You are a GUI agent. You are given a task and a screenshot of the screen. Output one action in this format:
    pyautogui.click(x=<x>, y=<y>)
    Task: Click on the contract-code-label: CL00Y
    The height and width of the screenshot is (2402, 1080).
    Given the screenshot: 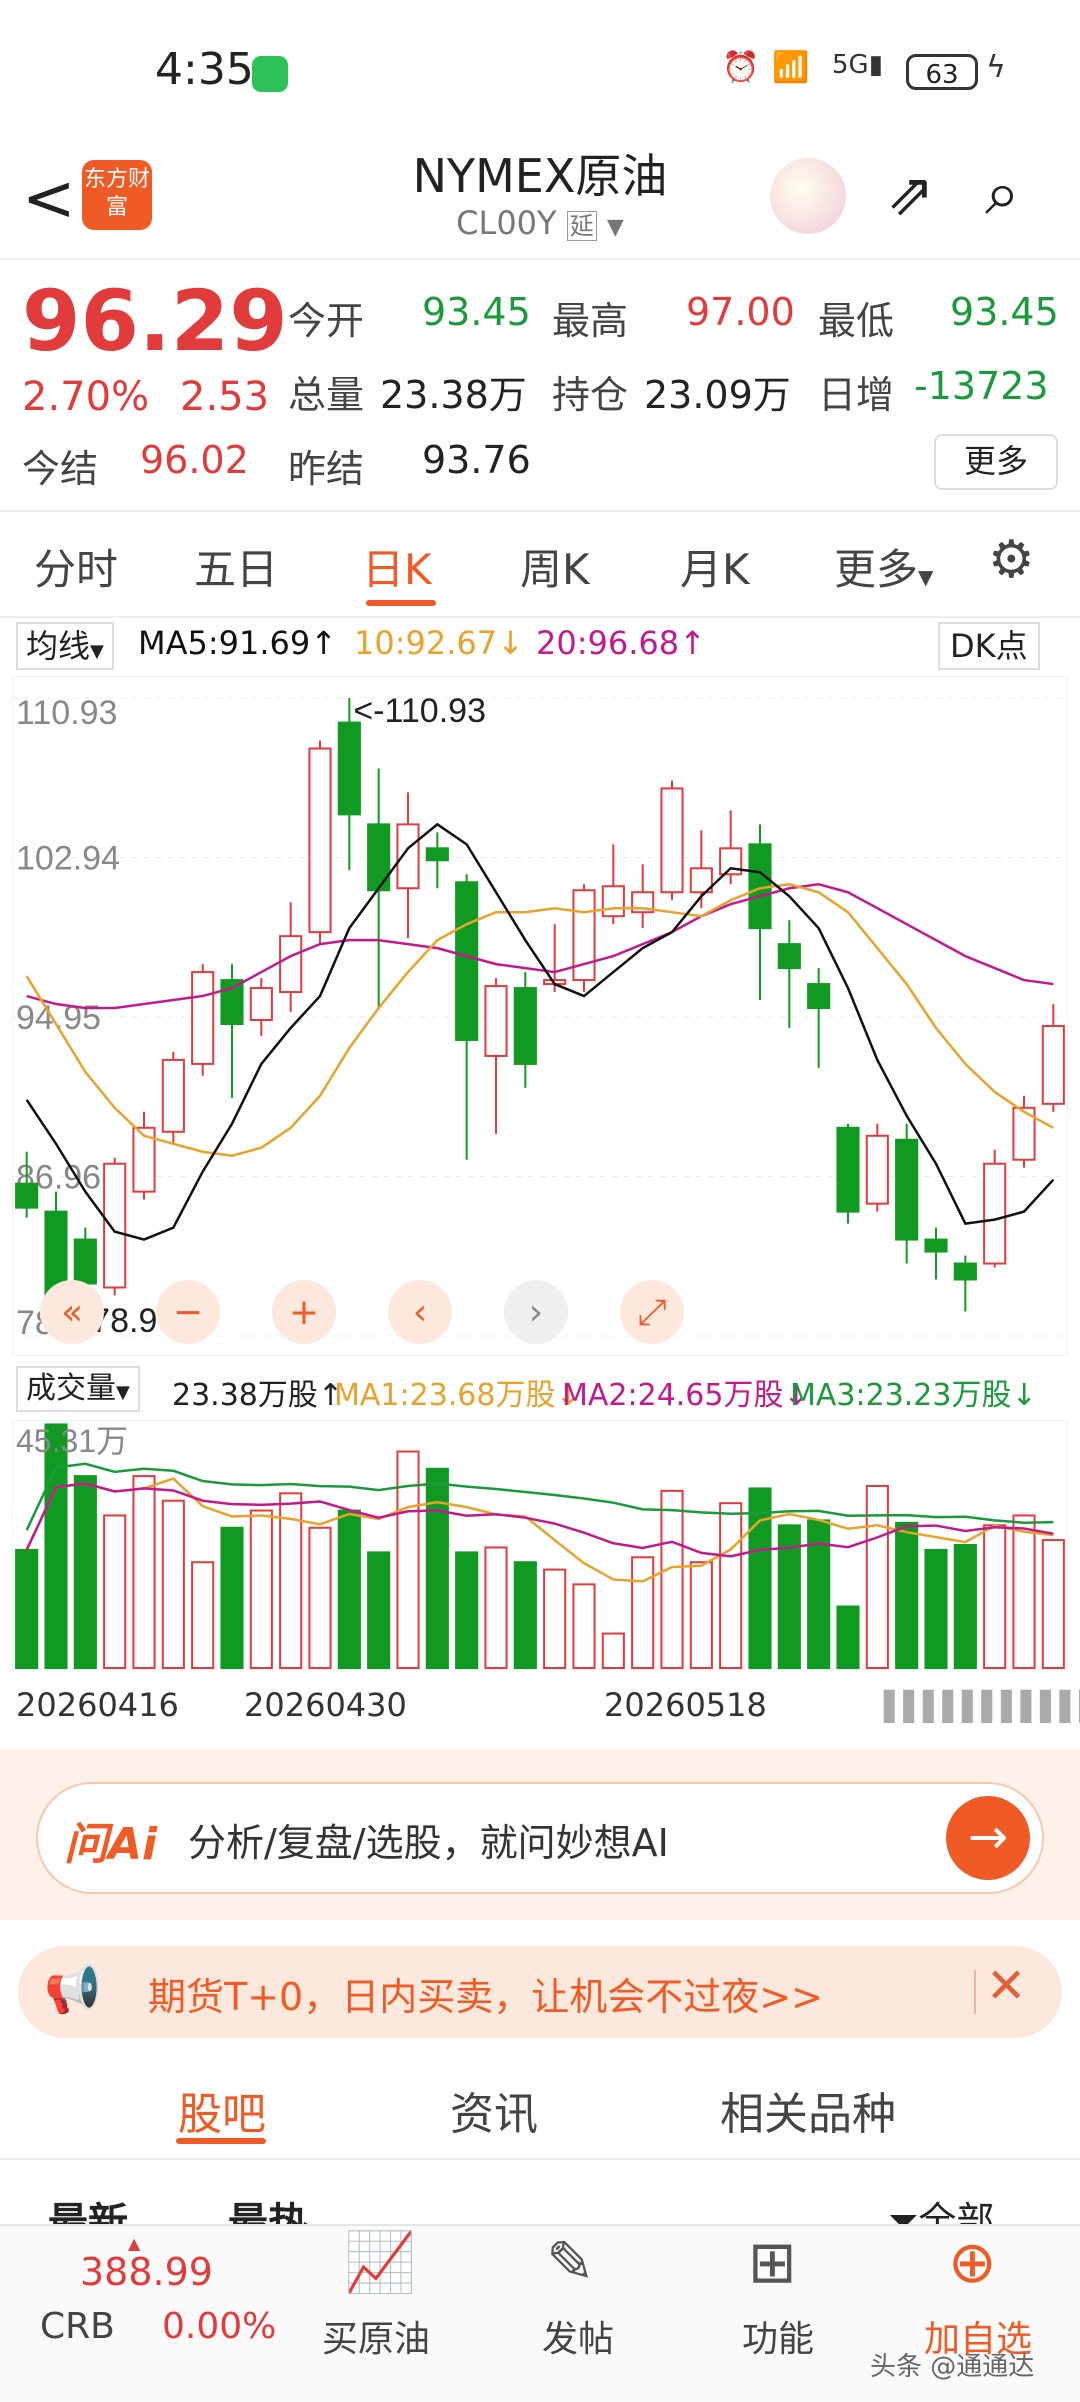 What is the action you would take?
    pyautogui.click(x=506, y=223)
    